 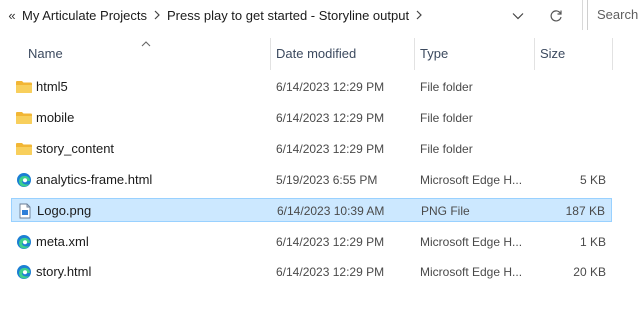 I want to click on file-name: Logo.png, so click(x=64, y=210).